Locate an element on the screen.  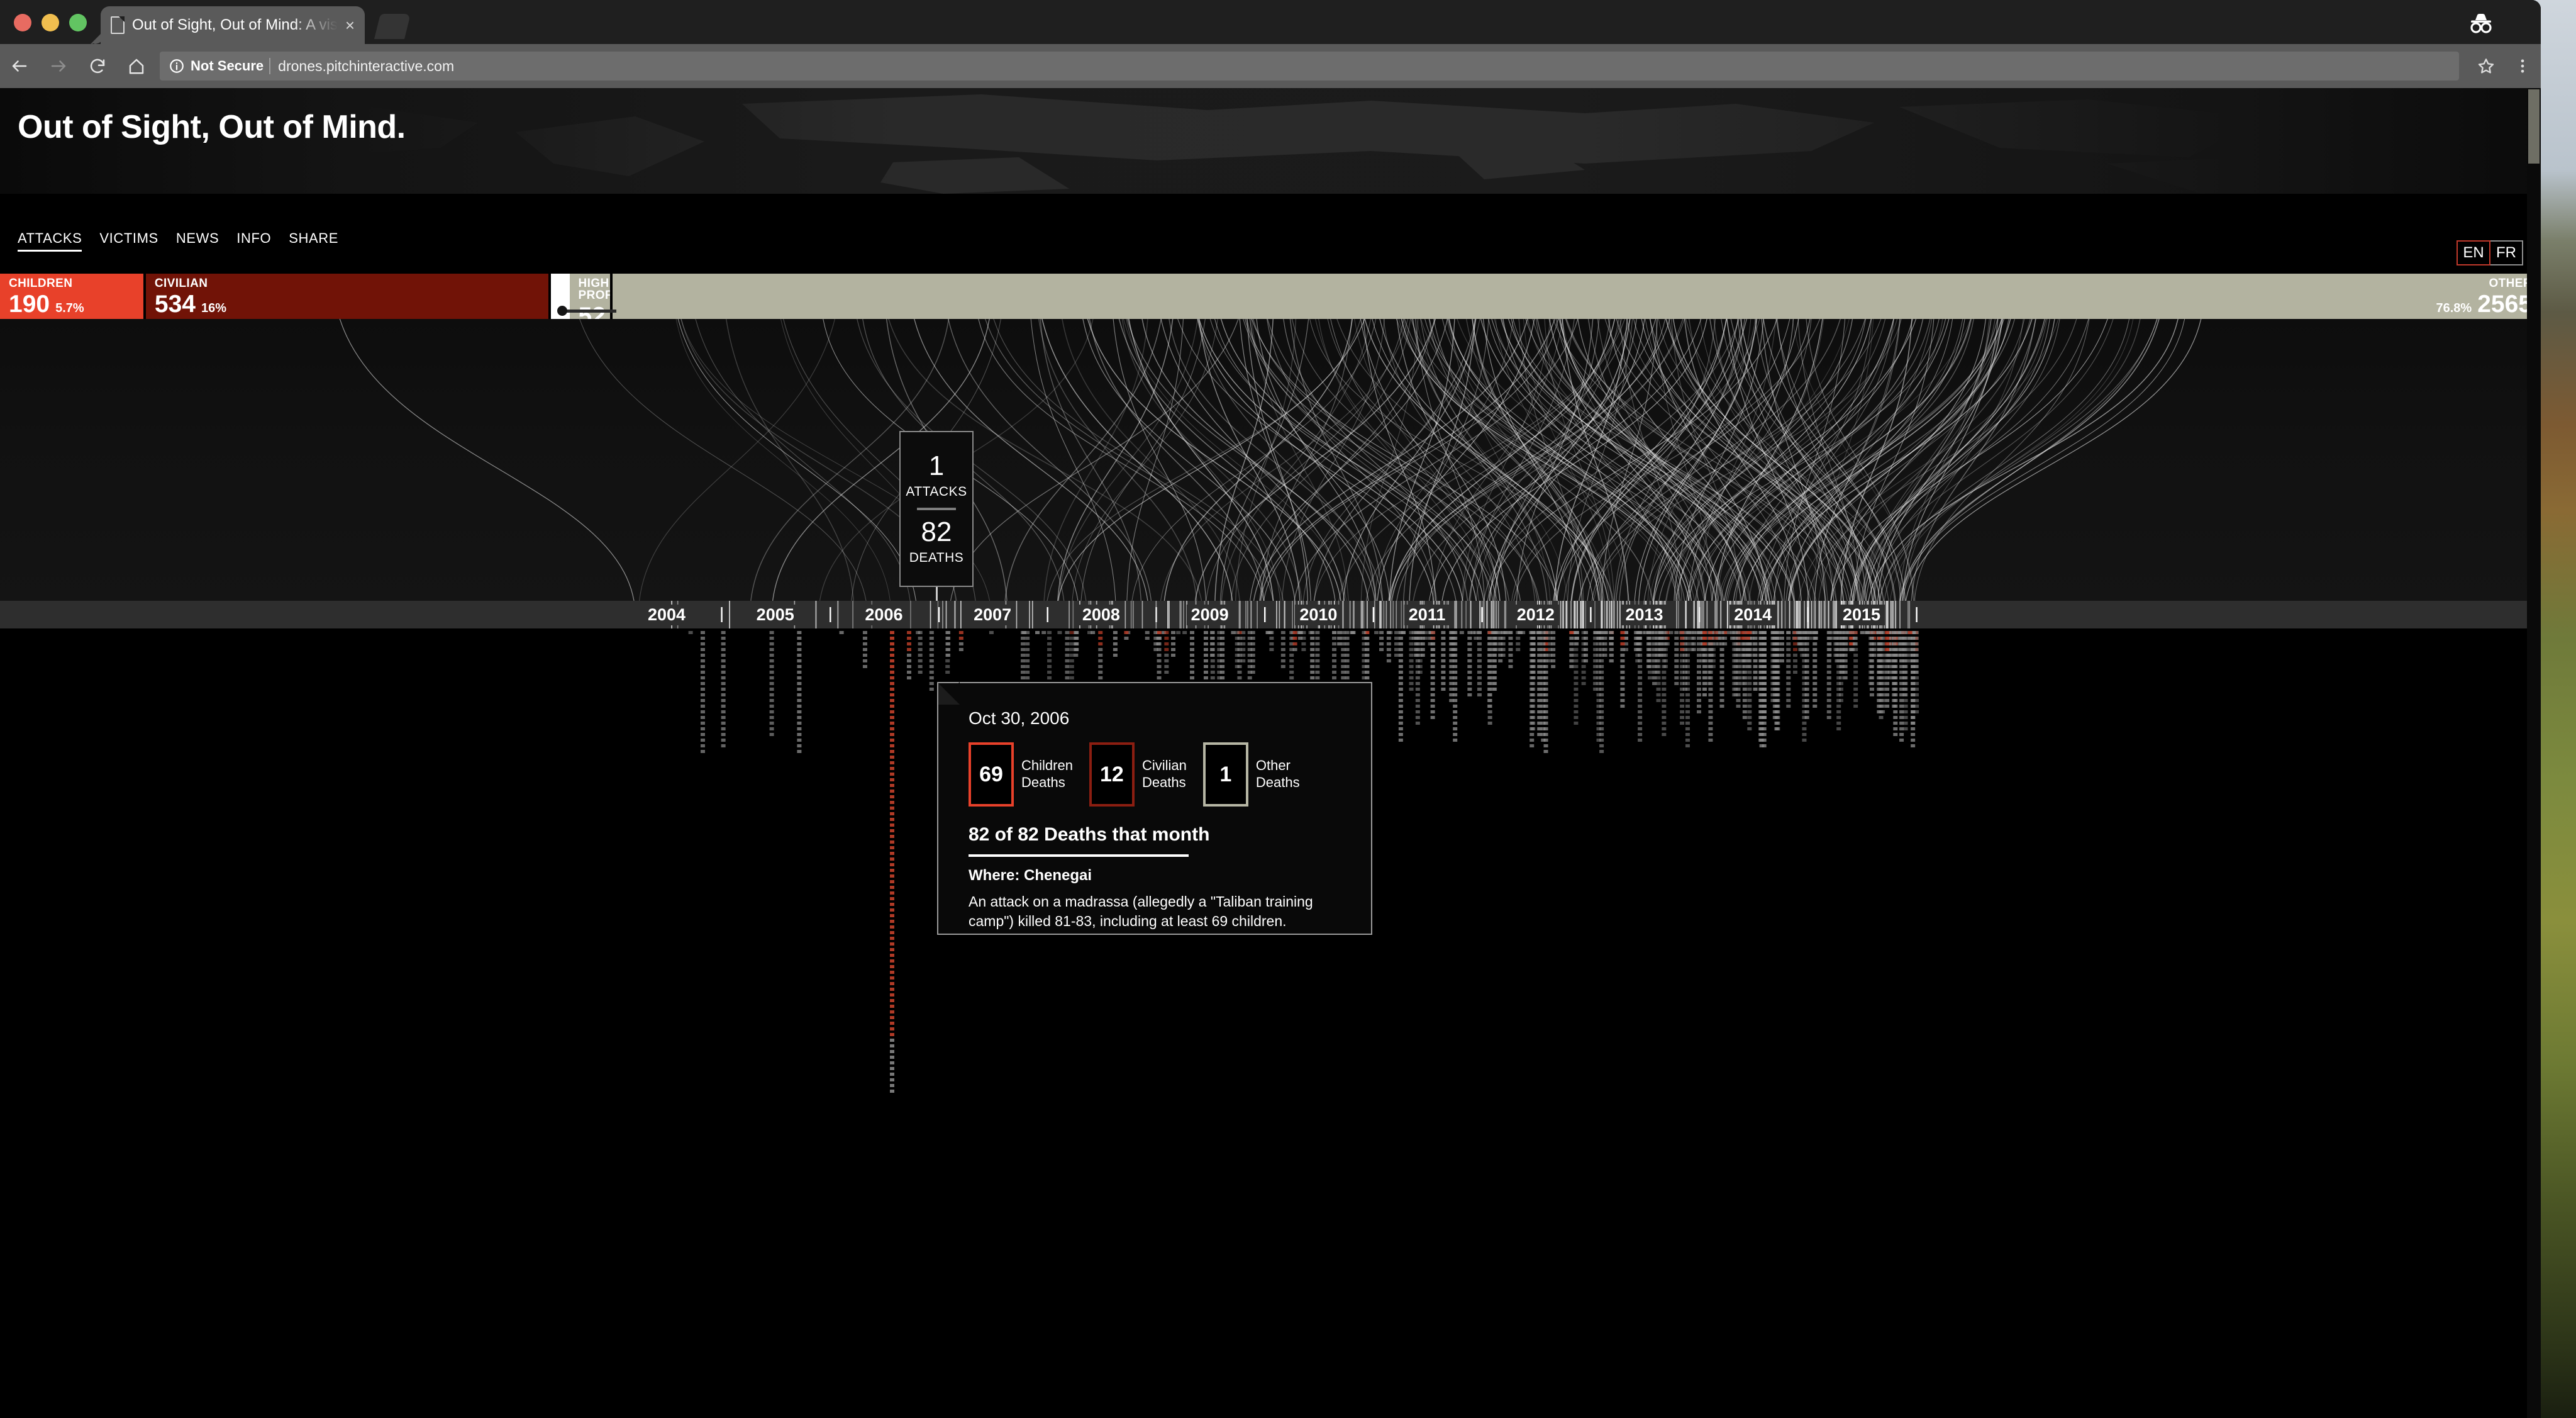
nav-item-share: SHARE is located at coordinates (313, 240).